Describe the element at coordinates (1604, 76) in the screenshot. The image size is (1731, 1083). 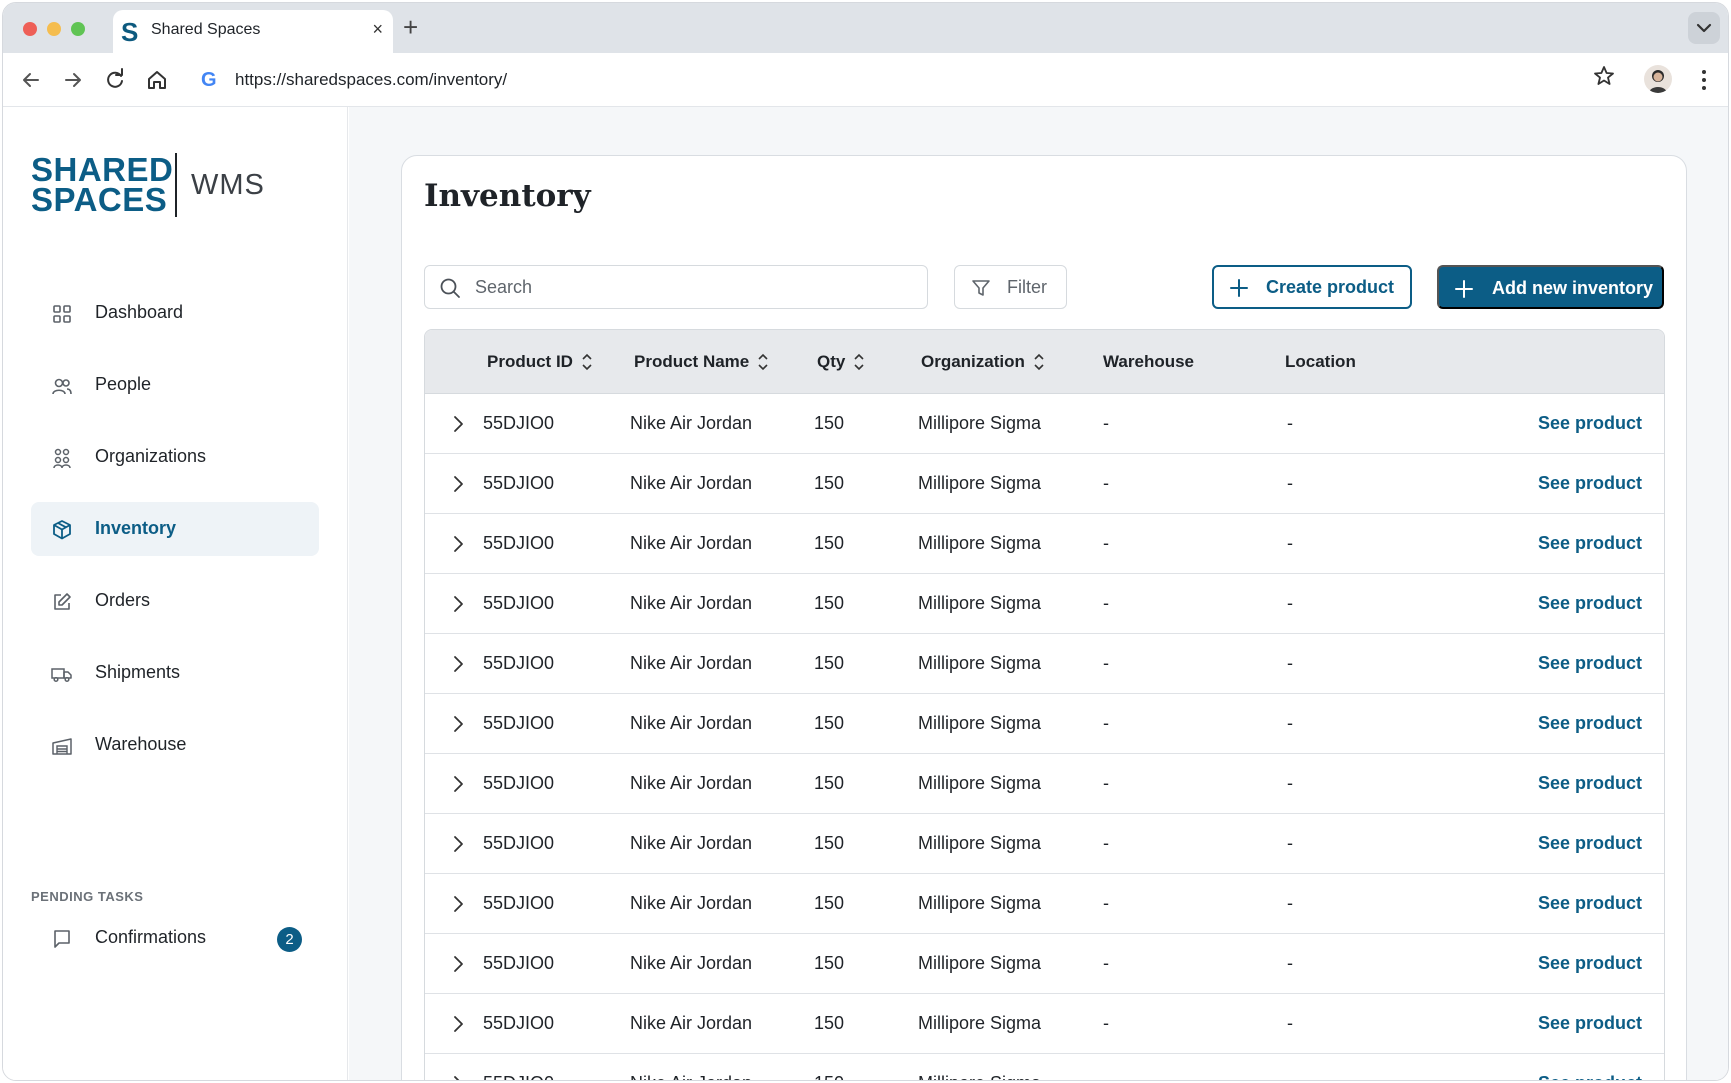
I see `bookmark-star-icon` at that location.